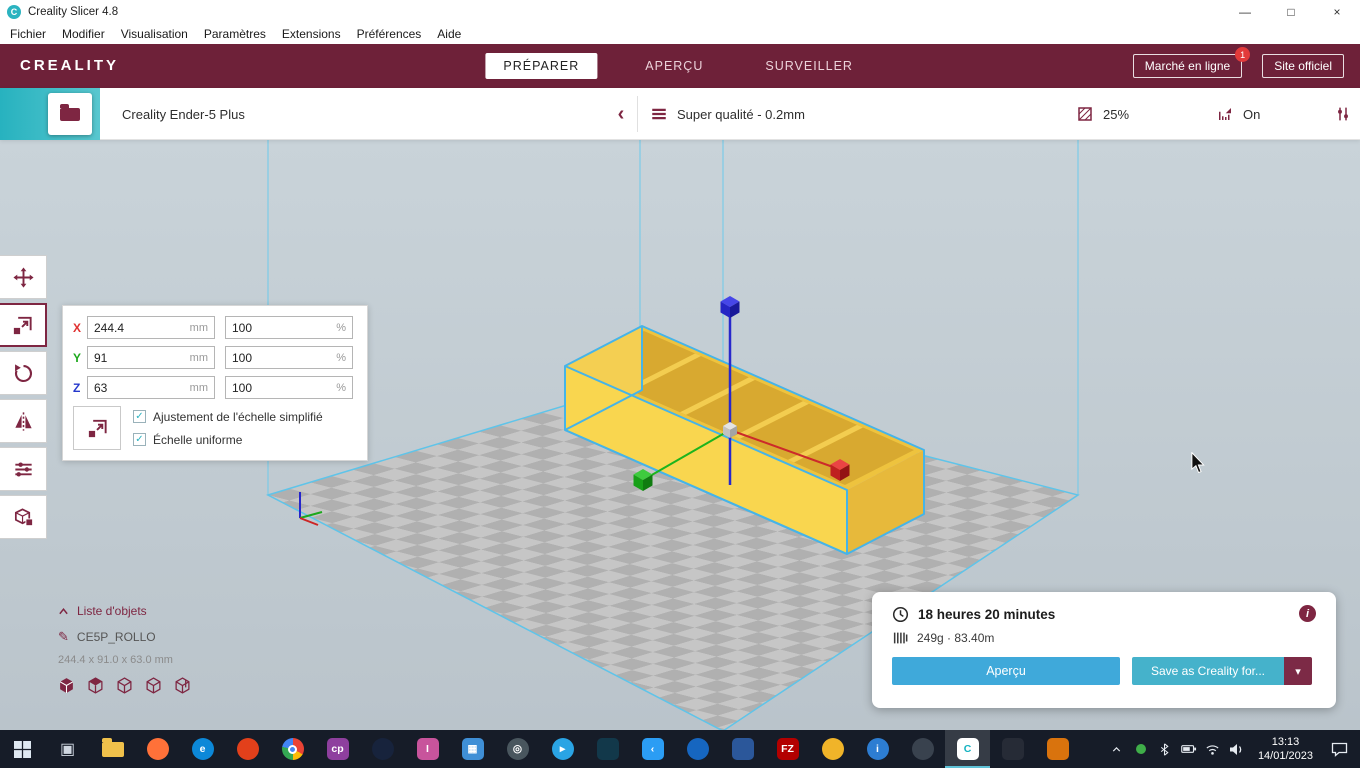 The height and width of the screenshot is (768, 1360). Describe the element at coordinates (1298, 671) in the screenshot. I see `save-dropdown-button: ▾` at that location.